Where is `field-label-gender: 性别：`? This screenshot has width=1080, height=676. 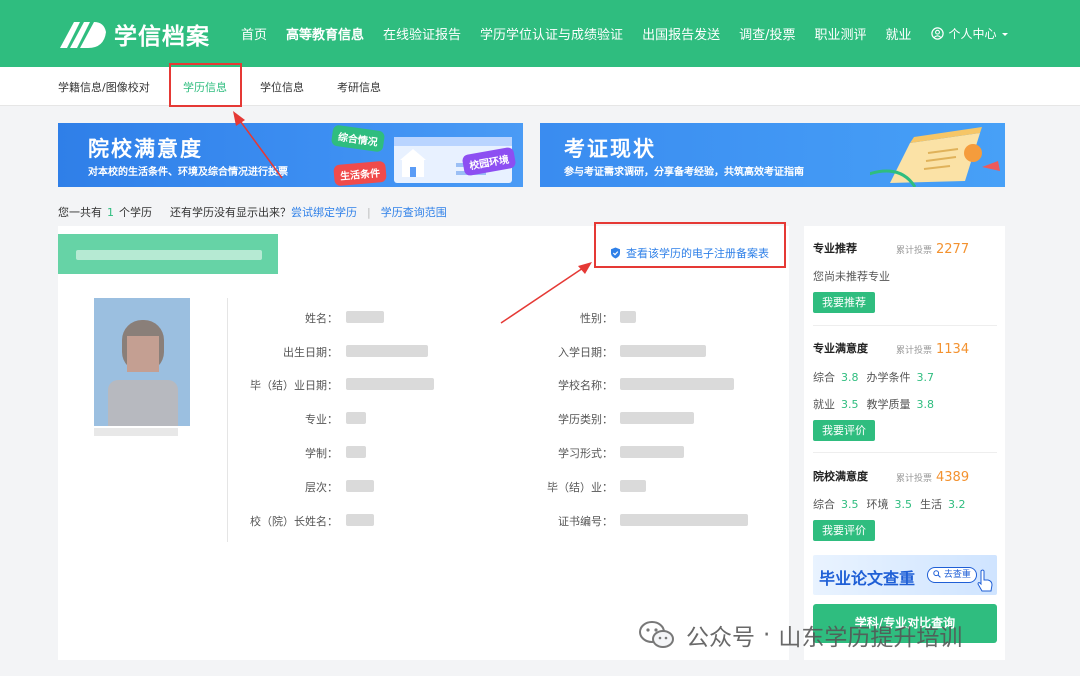
field-label-gender: 性别： is located at coordinates (596, 318).